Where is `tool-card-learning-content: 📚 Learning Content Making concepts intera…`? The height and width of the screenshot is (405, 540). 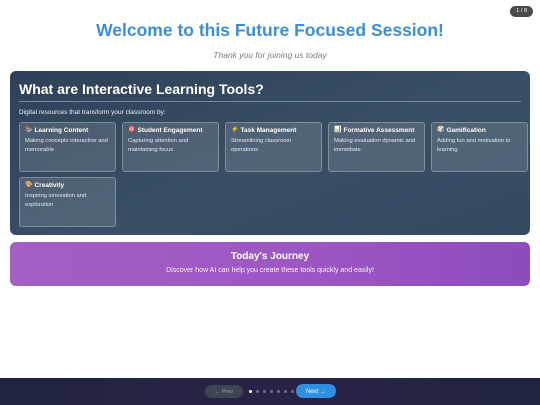 tool-card-learning-content: 📚 Learning Content Making concepts intera… is located at coordinates (67, 147).